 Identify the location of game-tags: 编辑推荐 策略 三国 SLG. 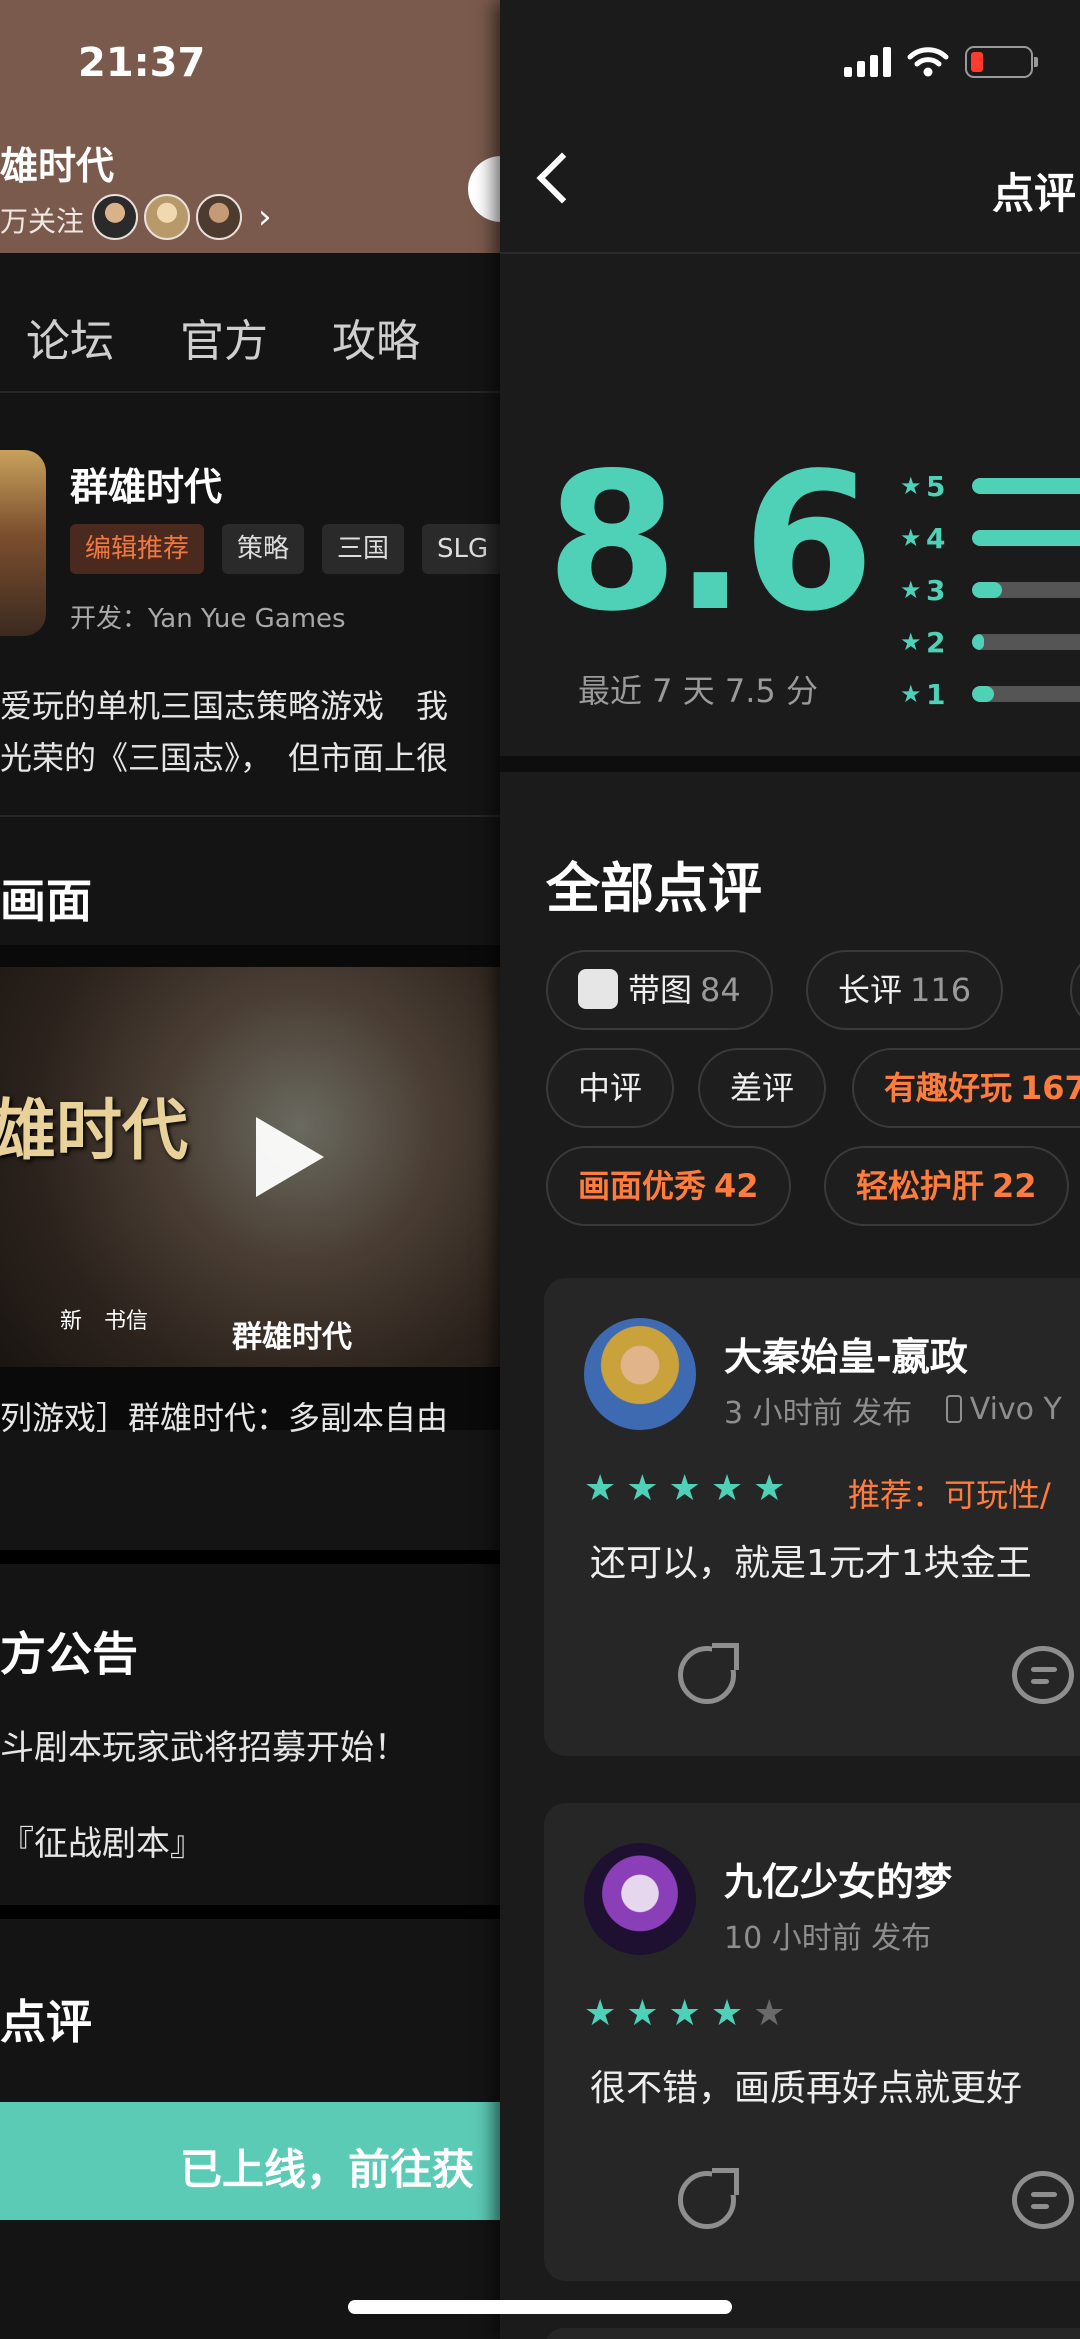
(285, 549).